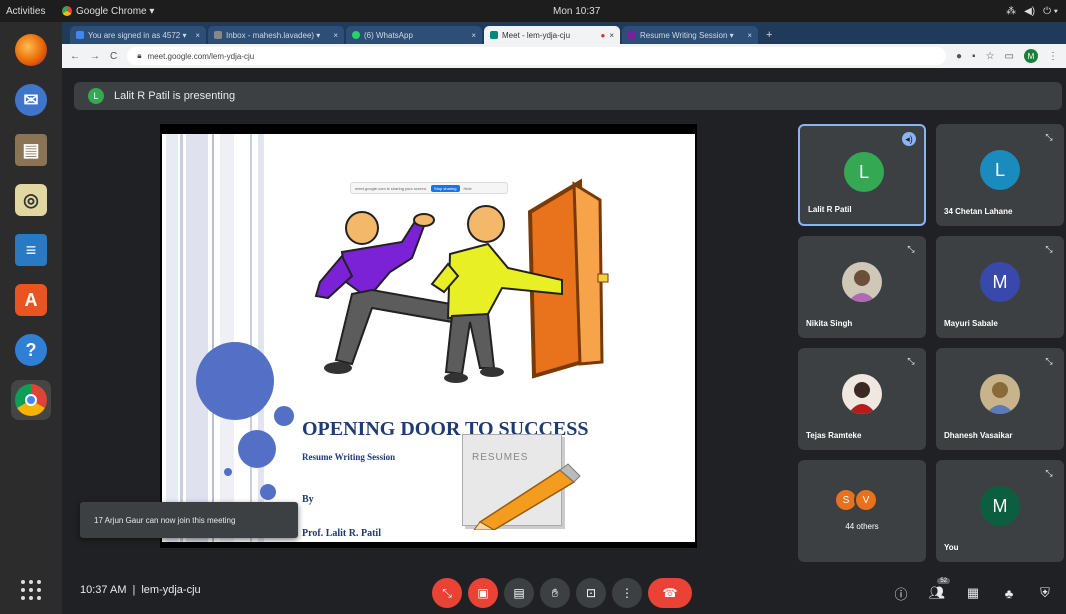 The width and height of the screenshot is (1066, 614). Describe the element at coordinates (113, 56) in the screenshot. I see `reload-icon: C` at that location.